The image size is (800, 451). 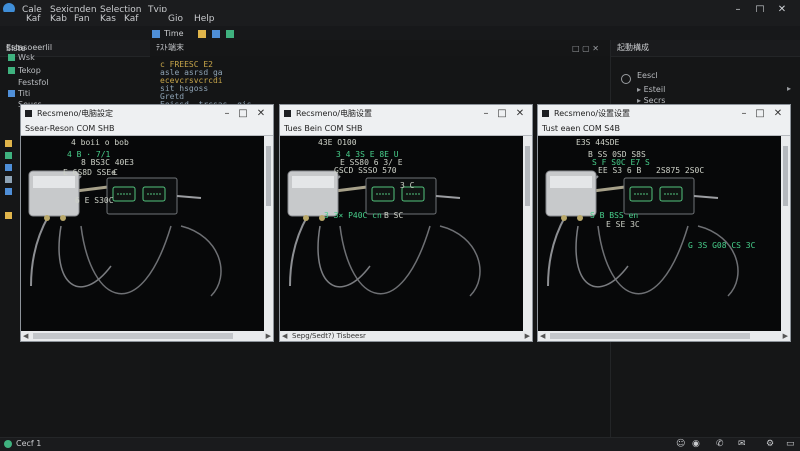 I want to click on terminal-title: Recsmeno/电脑設定, so click(x=75, y=113).